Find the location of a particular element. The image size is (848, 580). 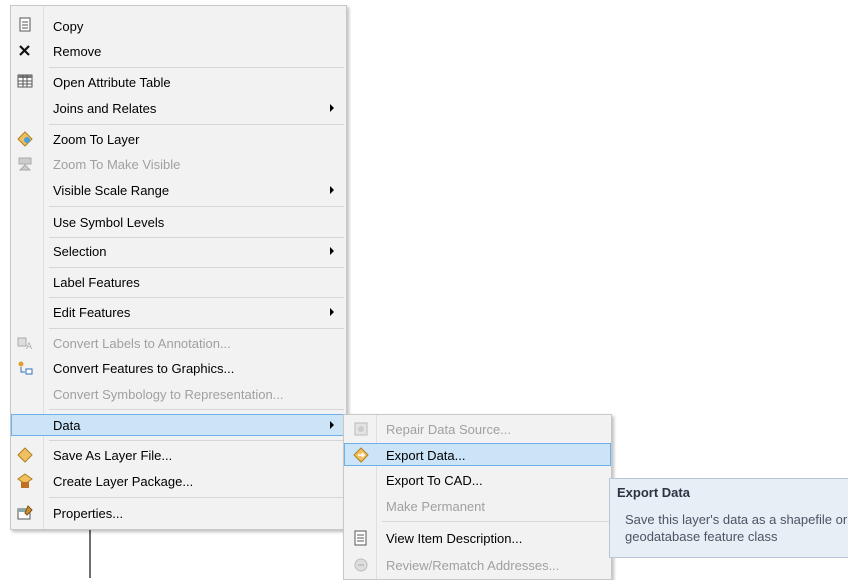

menu-item-zoom-to-make-visible: Zoom To Make Visible is located at coordinates (178, 164).